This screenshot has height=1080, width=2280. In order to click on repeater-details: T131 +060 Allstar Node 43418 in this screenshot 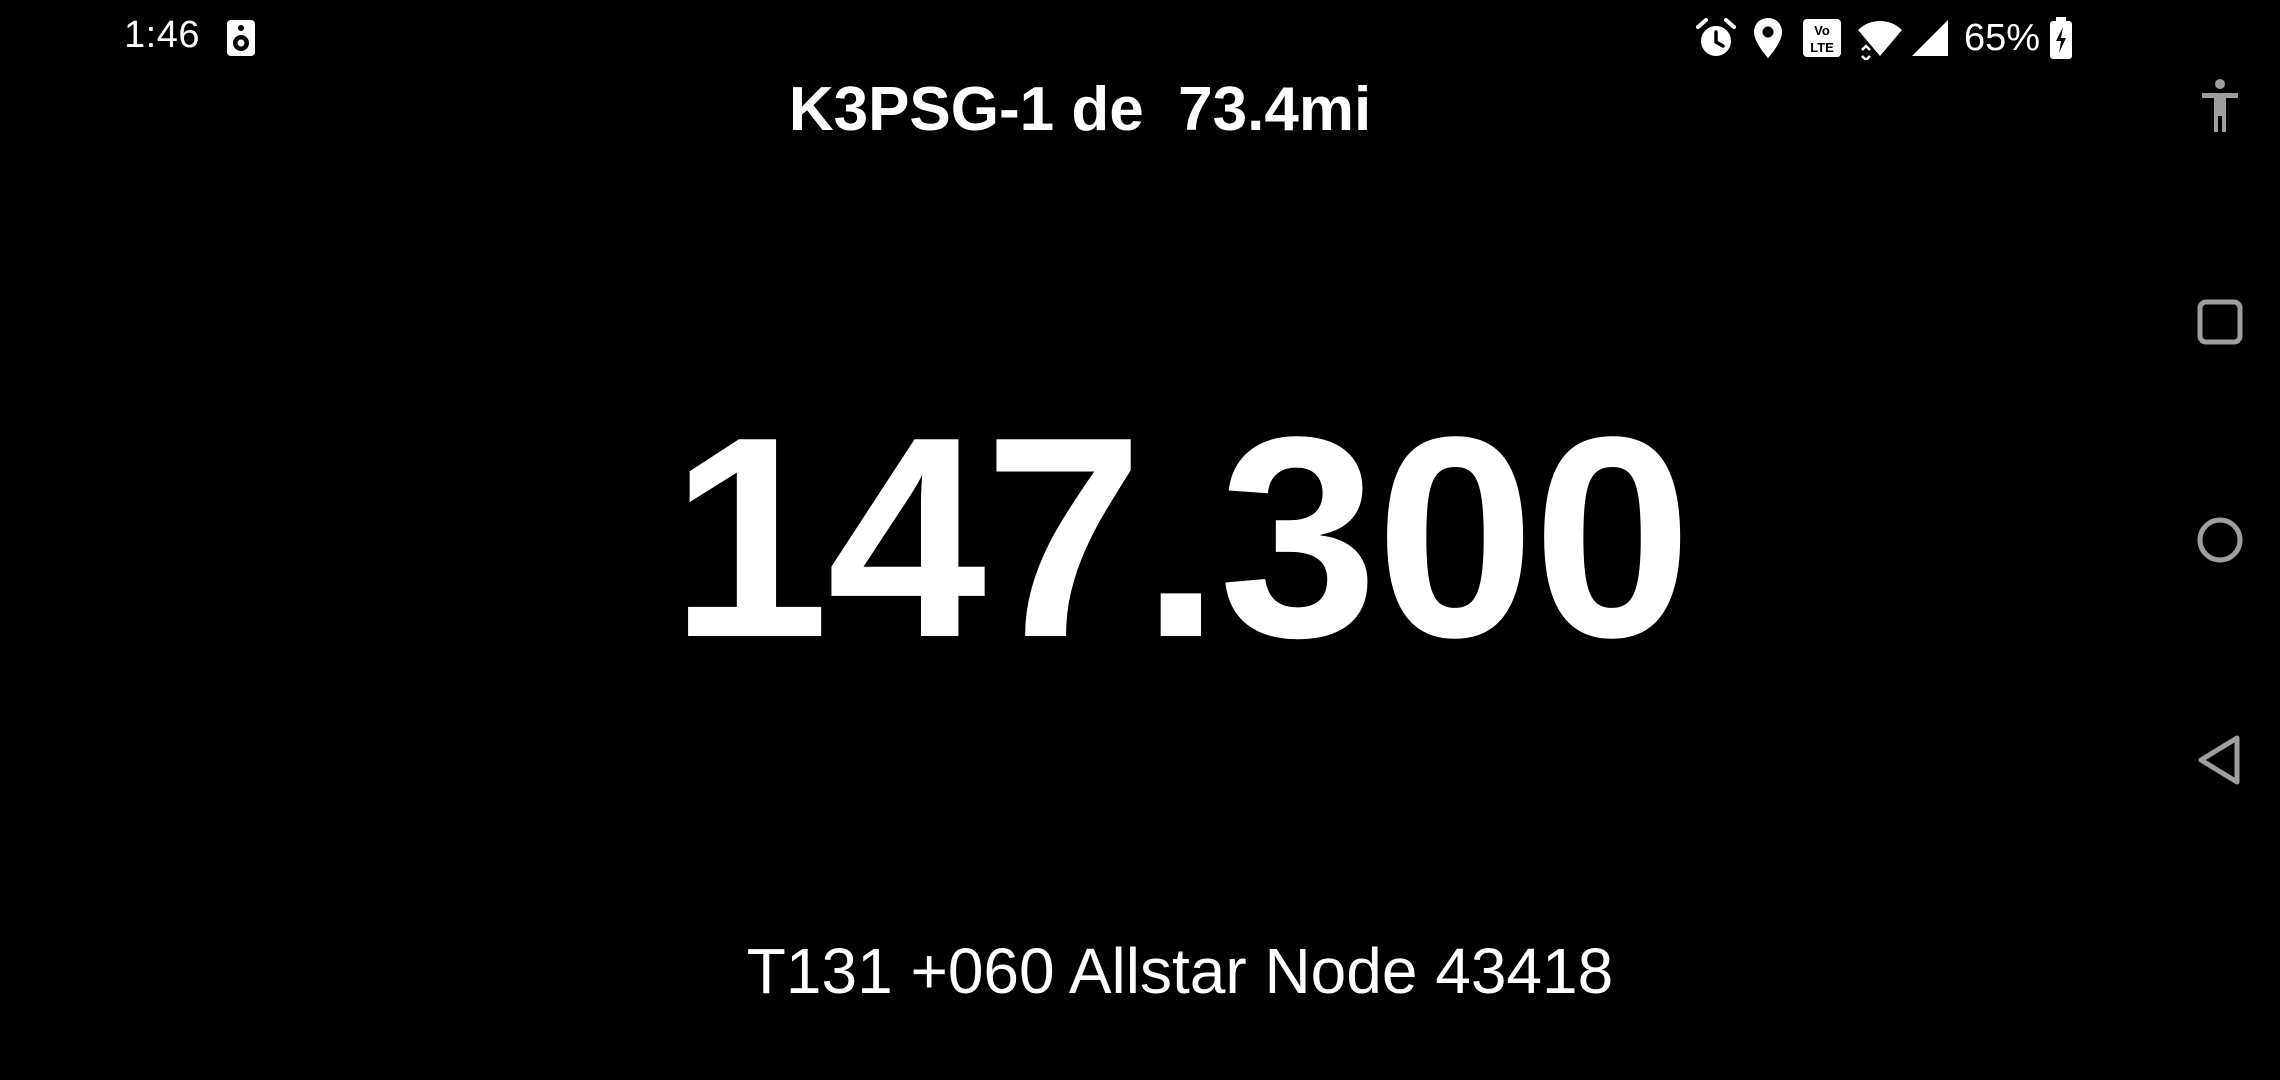, I will do `click(1180, 971)`.